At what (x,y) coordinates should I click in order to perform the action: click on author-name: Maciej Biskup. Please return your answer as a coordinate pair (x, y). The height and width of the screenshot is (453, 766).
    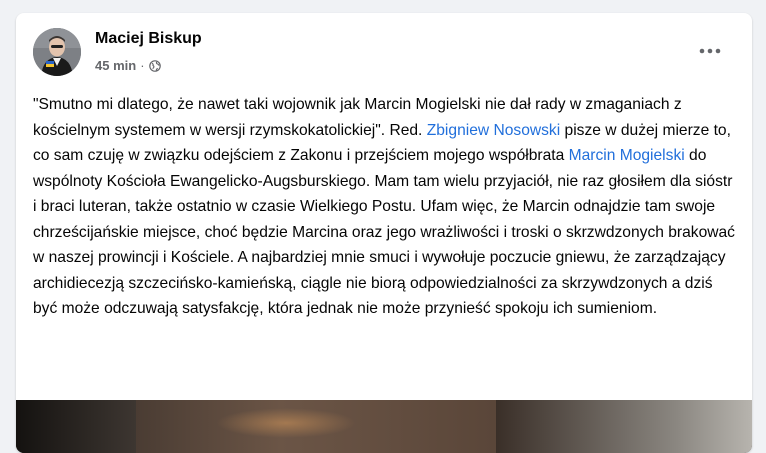
    Looking at the image, I should click on (148, 39).